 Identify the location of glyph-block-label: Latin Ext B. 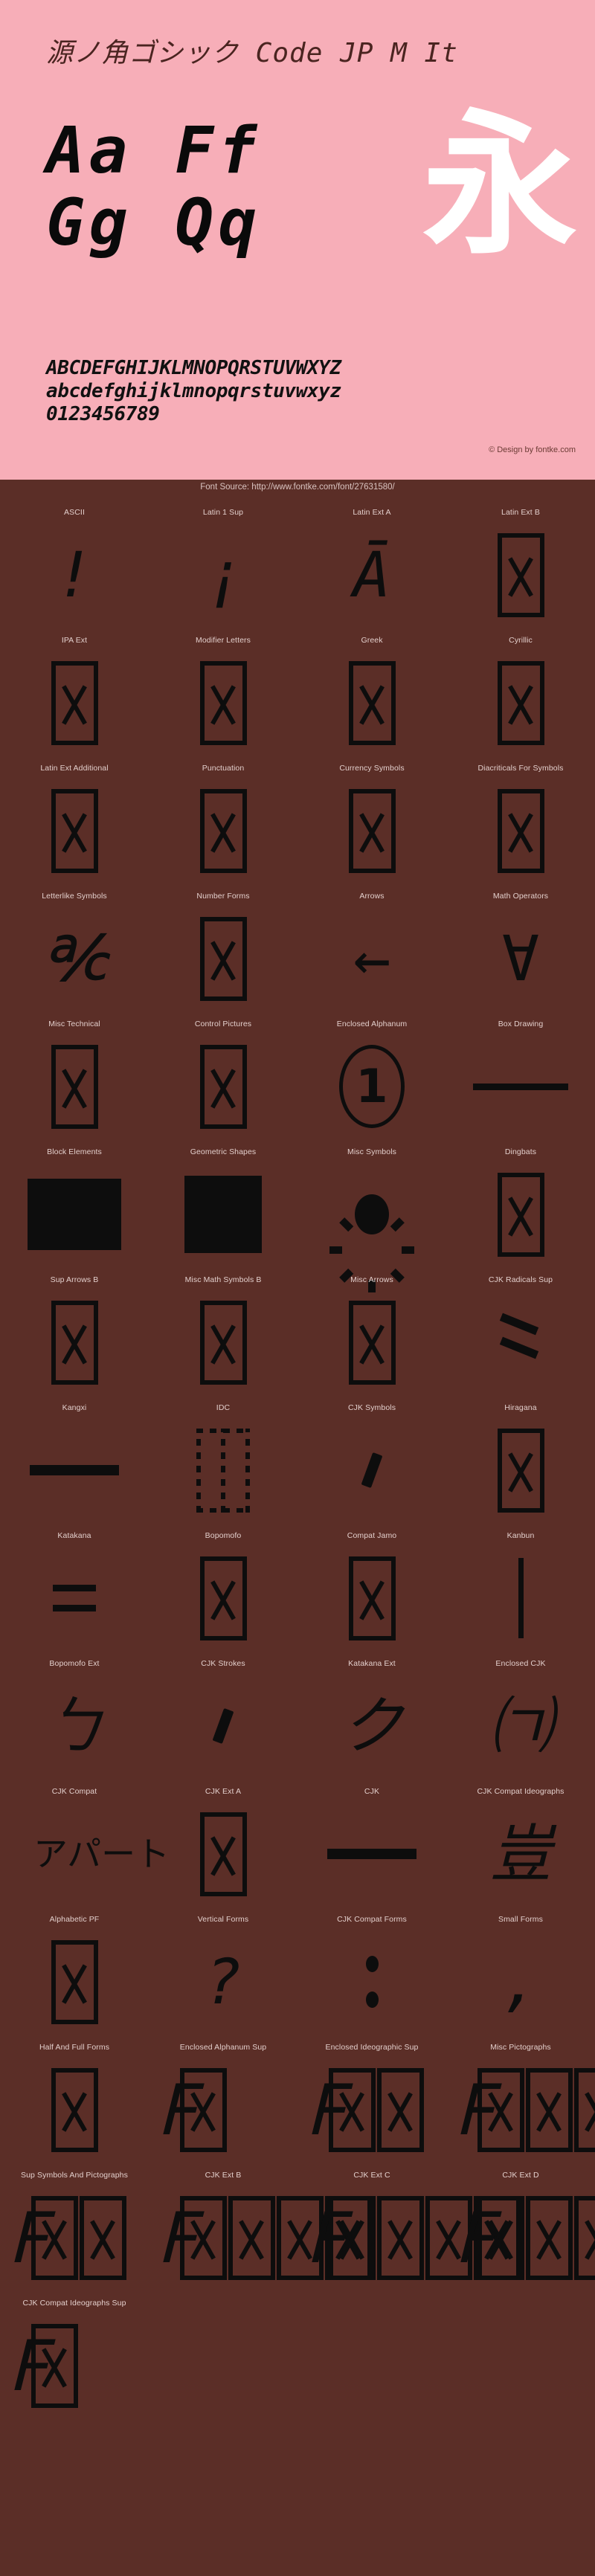
(521, 512).